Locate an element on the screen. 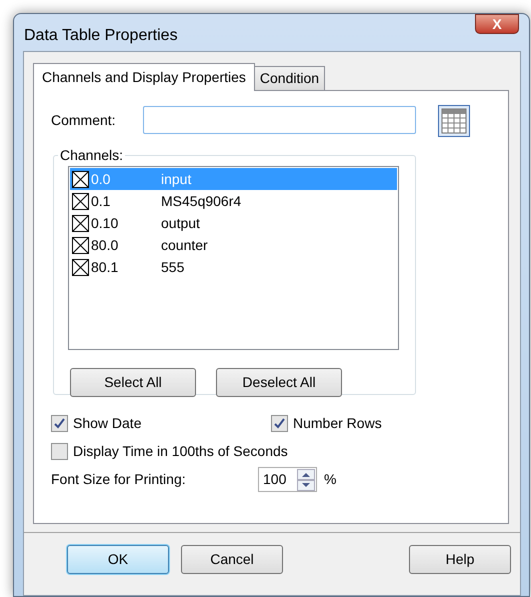 The width and height of the screenshot is (531, 597). channel-name: input is located at coordinates (176, 179).